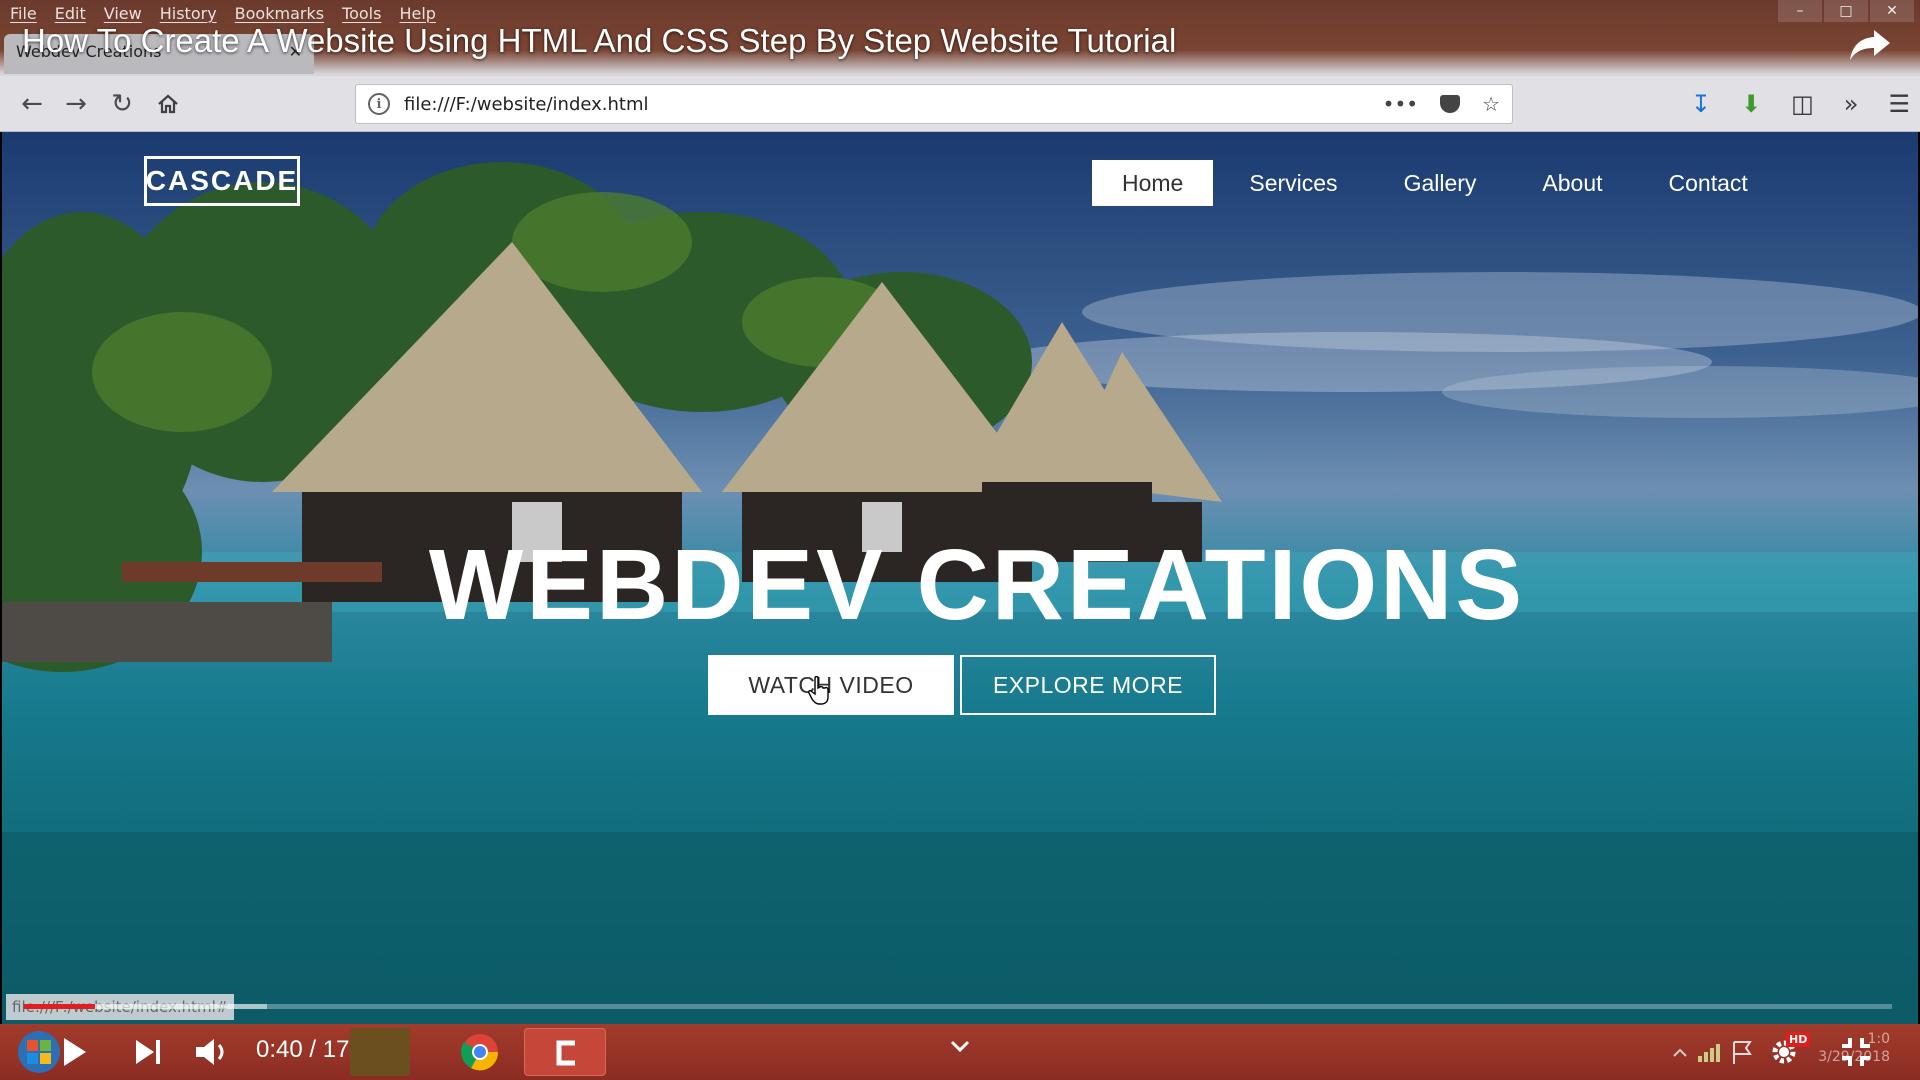  What do you see at coordinates (379, 104) in the screenshot?
I see `site-info-icon: i` at bounding box center [379, 104].